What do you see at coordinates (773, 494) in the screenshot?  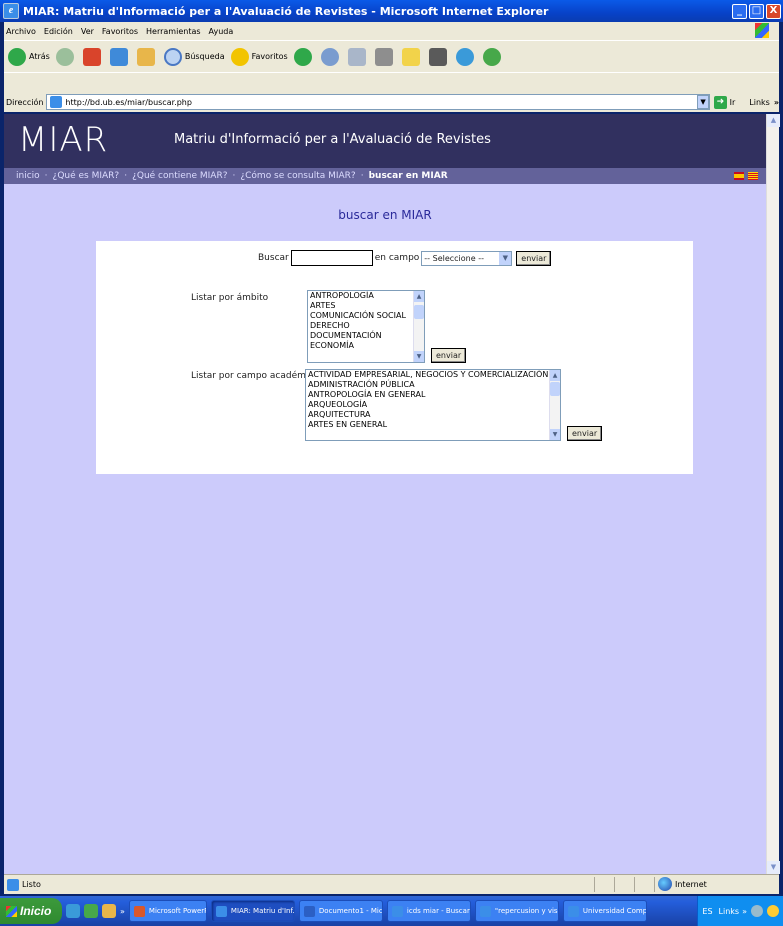 I see `page-scrollbar: ▲ ▼` at bounding box center [773, 494].